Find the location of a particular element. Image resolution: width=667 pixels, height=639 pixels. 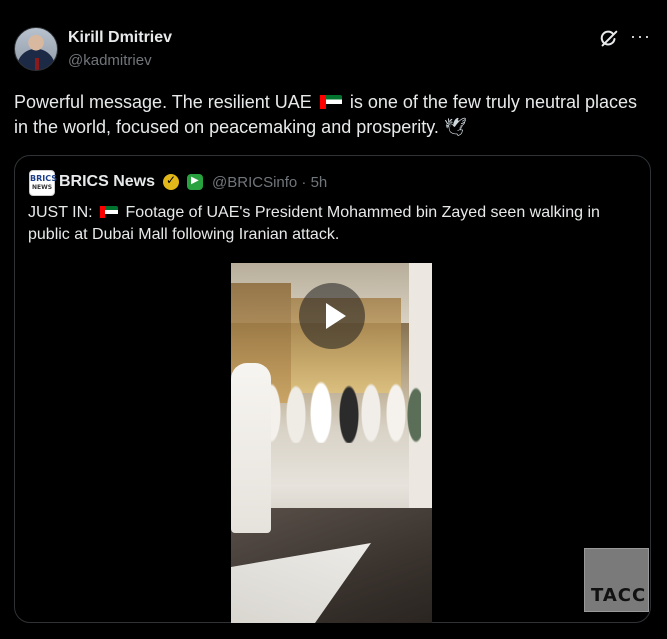

more-icon: ··· is located at coordinates (640, 36).